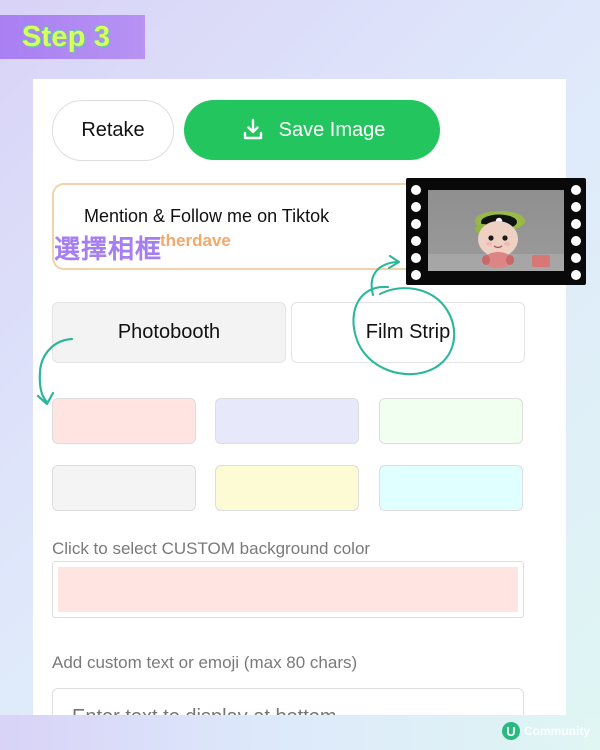 Image resolution: width=600 pixels, height=750 pixels. Describe the element at coordinates (332, 129) in the screenshot. I see `save-image-button-label: Save Image` at that location.